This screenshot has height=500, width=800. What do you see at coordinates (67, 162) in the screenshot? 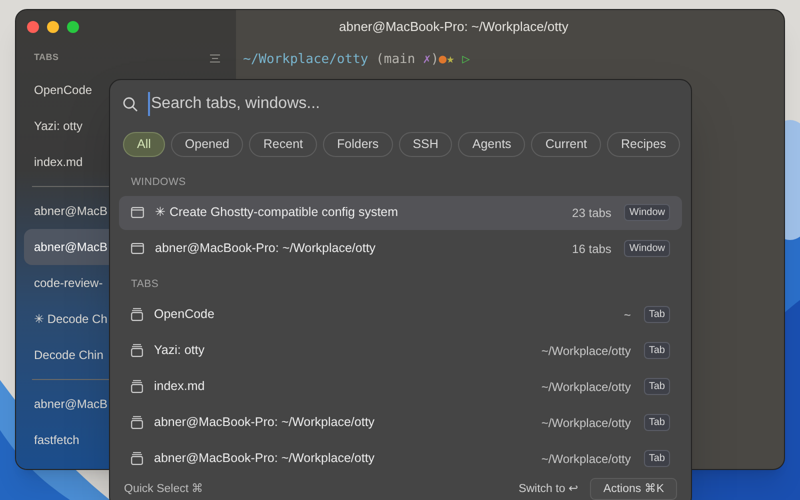
I see `sidebar-tab: index.md` at bounding box center [67, 162].